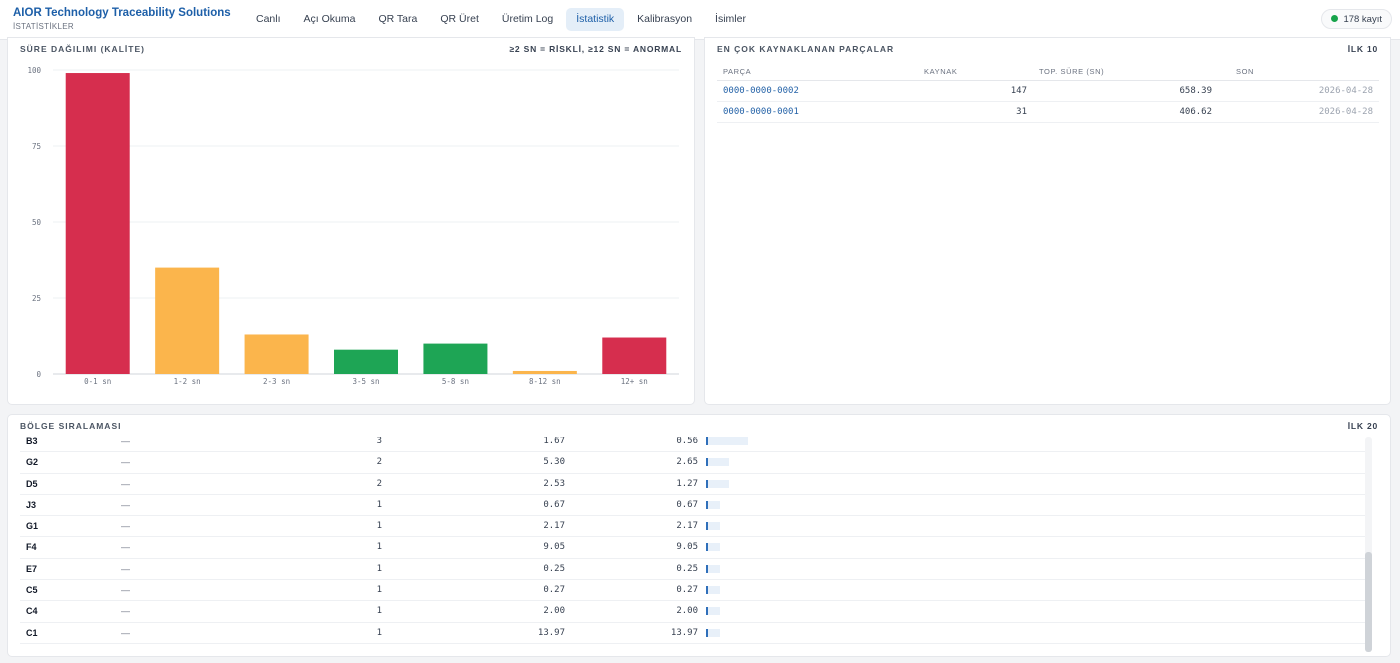 This screenshot has width=1400, height=663. What do you see at coordinates (34, 70) in the screenshot?
I see `y-tick-label: 100` at bounding box center [34, 70].